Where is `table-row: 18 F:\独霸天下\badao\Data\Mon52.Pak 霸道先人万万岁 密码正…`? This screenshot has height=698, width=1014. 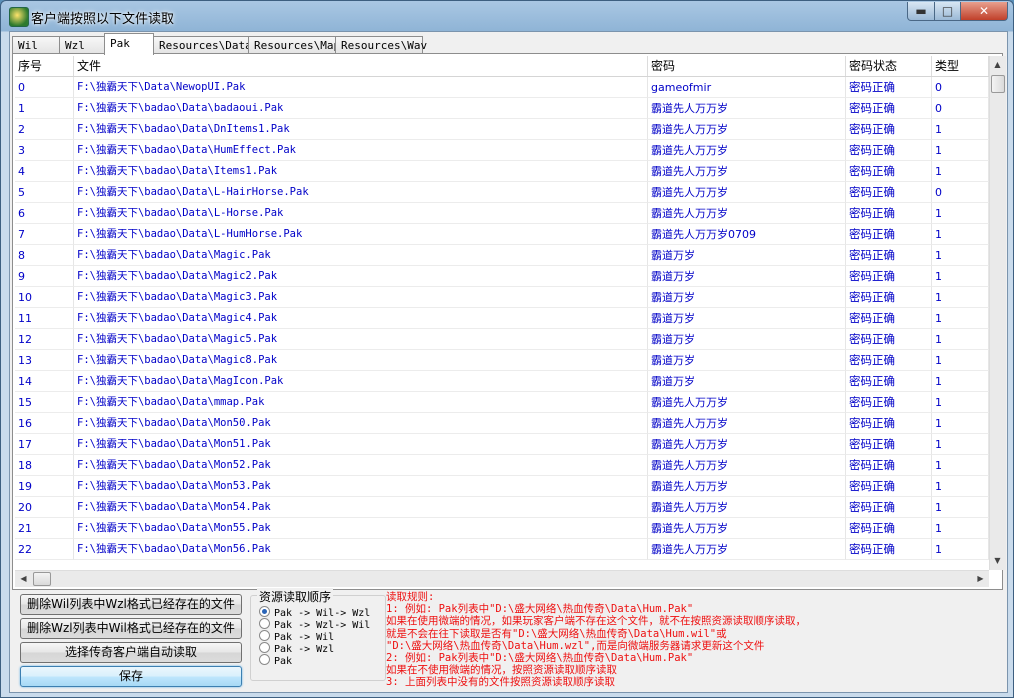
table-row: 18 F:\独霸天下\badao\Data\Mon52.Pak 霸道先人万万岁 密码正… is located at coordinates (502, 465).